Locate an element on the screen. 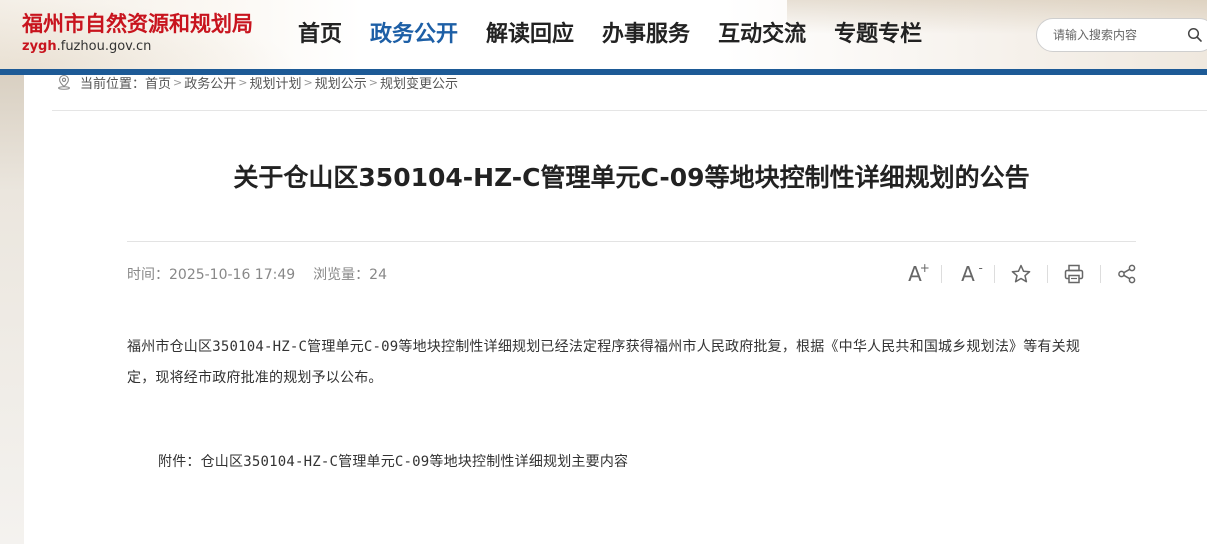  time-label: 时间： is located at coordinates (148, 275).